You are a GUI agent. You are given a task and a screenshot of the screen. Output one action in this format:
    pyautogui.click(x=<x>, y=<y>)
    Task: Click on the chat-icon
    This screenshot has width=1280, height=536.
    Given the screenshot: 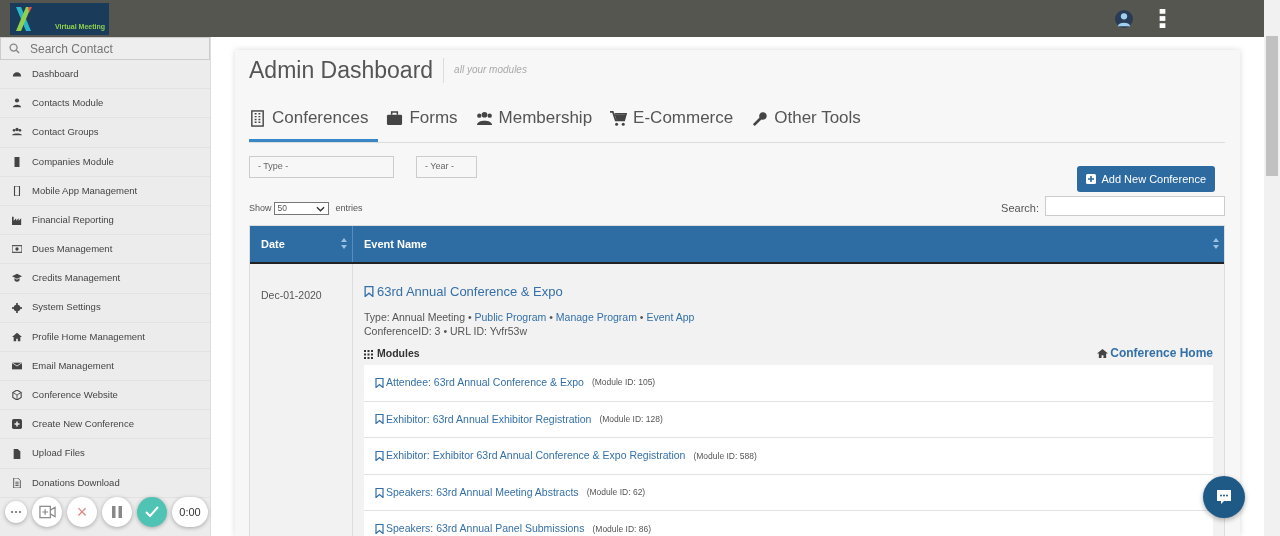 What is the action you would take?
    pyautogui.click(x=1224, y=497)
    